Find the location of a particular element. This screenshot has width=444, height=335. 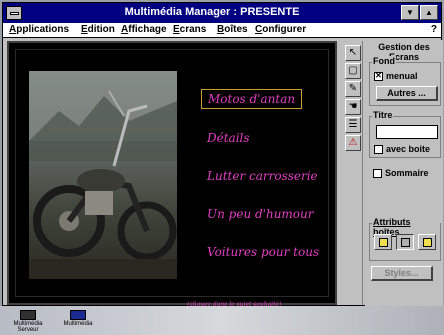

screen-menu-item: Voitures pour tous is located at coordinates (263, 252).